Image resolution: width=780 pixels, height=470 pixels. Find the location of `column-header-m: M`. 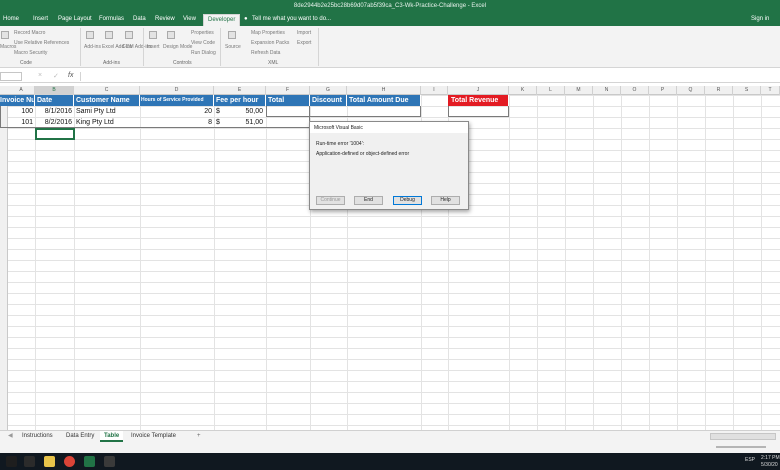

column-header-m: M is located at coordinates (579, 90).